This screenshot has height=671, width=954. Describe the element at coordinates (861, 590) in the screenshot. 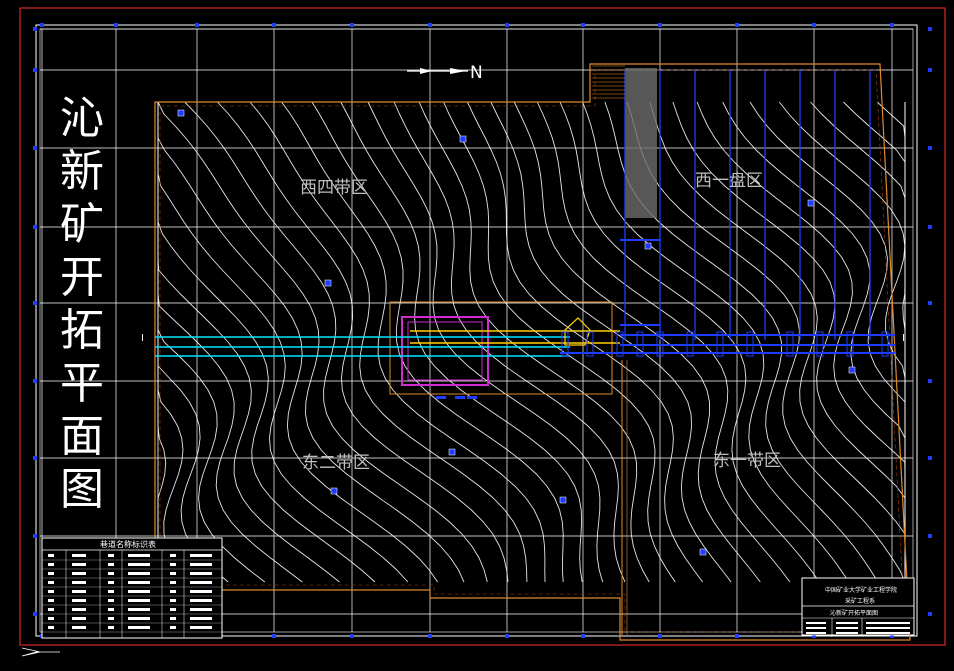

I see `title-block-line1: 中国矿业大学矿业工程学院` at that location.